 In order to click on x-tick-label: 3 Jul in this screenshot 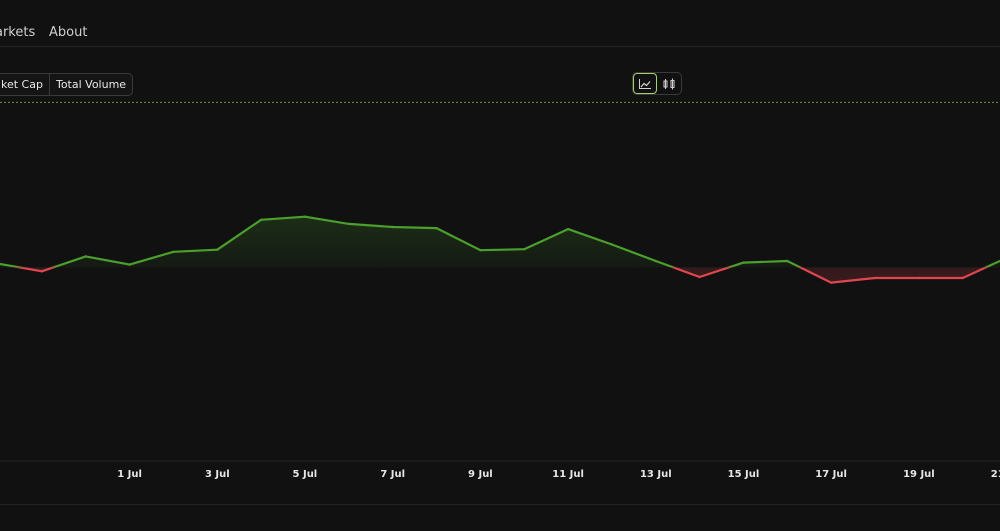, I will do `click(217, 474)`.